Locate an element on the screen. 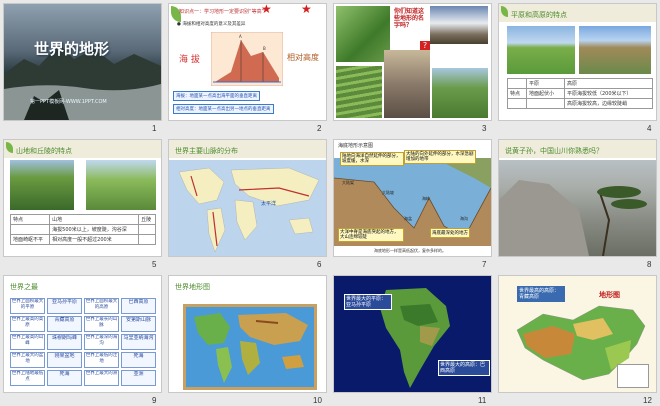 The height and width of the screenshot is (406, 660). label-brazil-plateau: 世界最大的高原：巴西高原 is located at coordinates (464, 368).